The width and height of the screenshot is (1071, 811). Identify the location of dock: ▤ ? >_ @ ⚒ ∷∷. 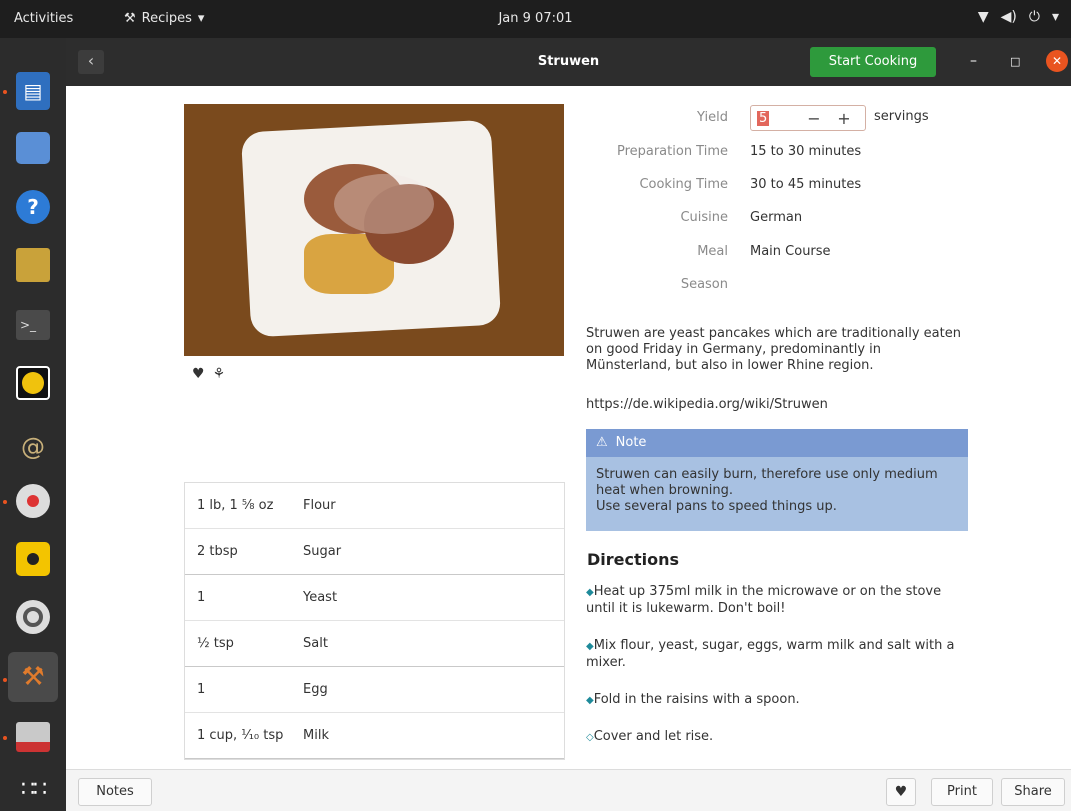
(33, 424).